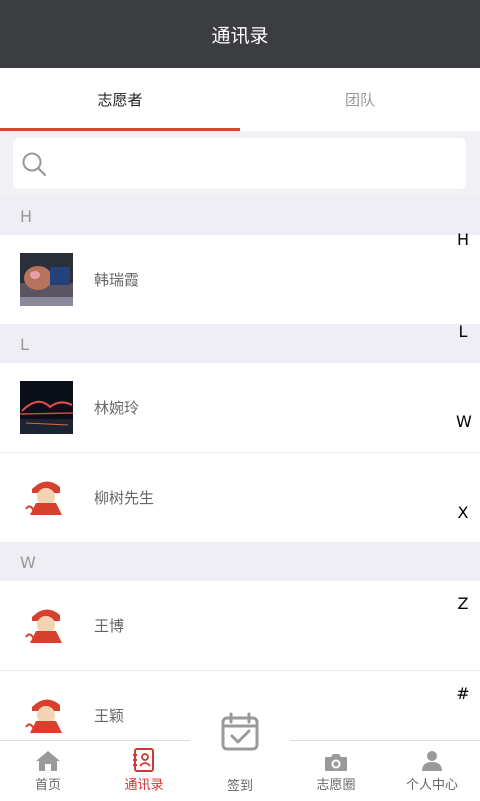  I want to click on index-letter: X, so click(463, 512).